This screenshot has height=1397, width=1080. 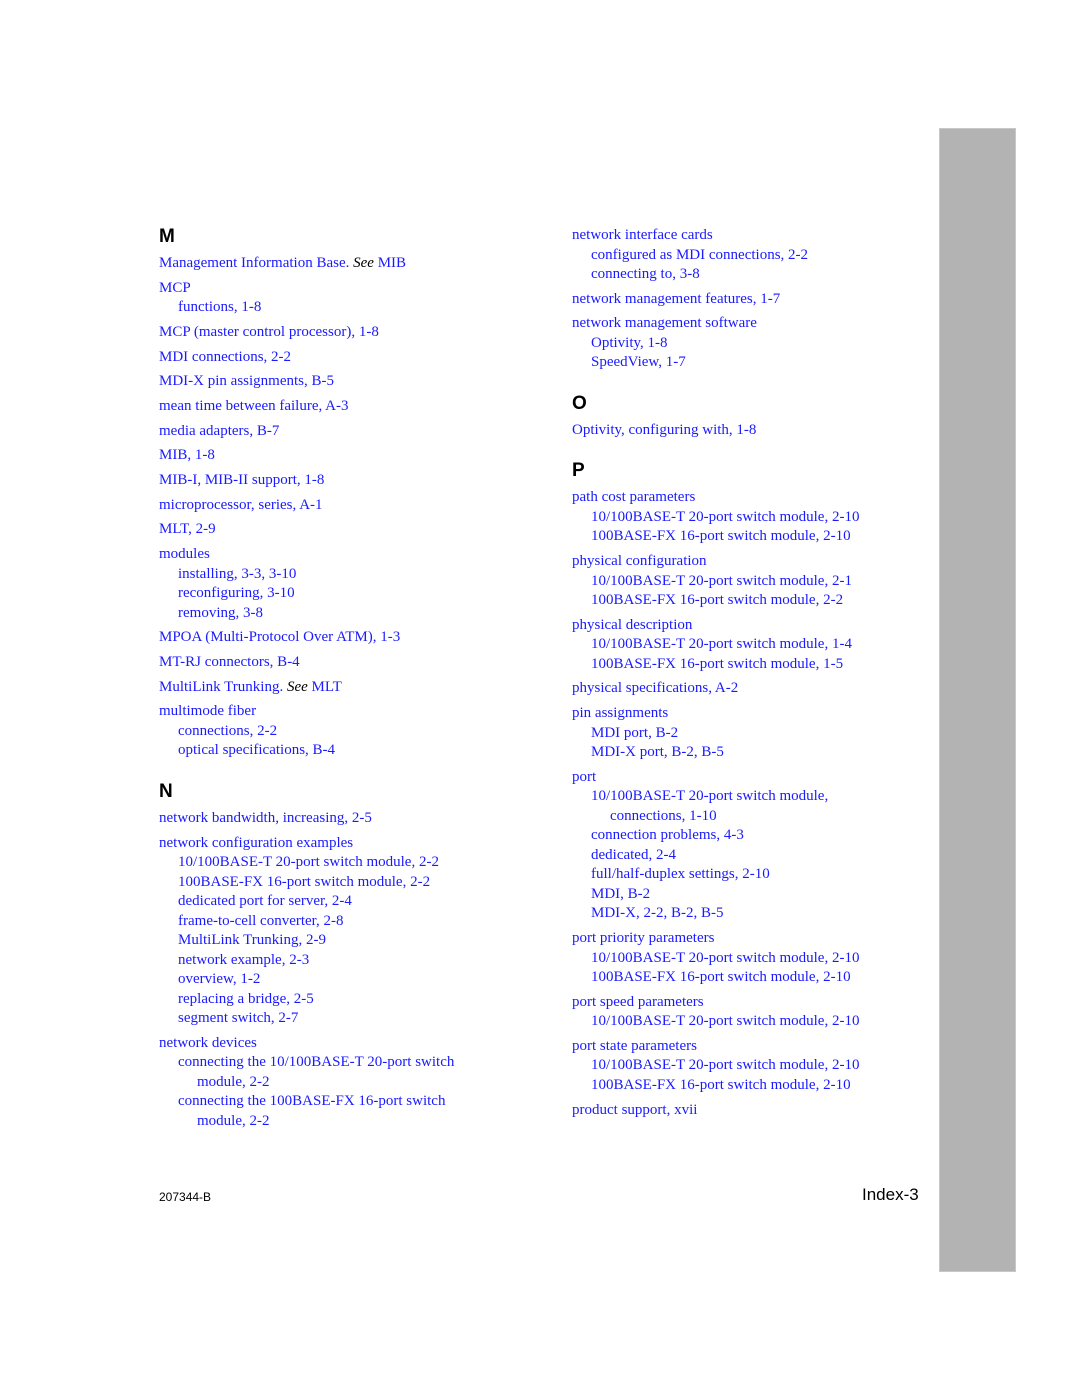 What do you see at coordinates (349, 382) in the screenshot?
I see `index-term-link: MDI-X pin assignments, B-5` at bounding box center [349, 382].